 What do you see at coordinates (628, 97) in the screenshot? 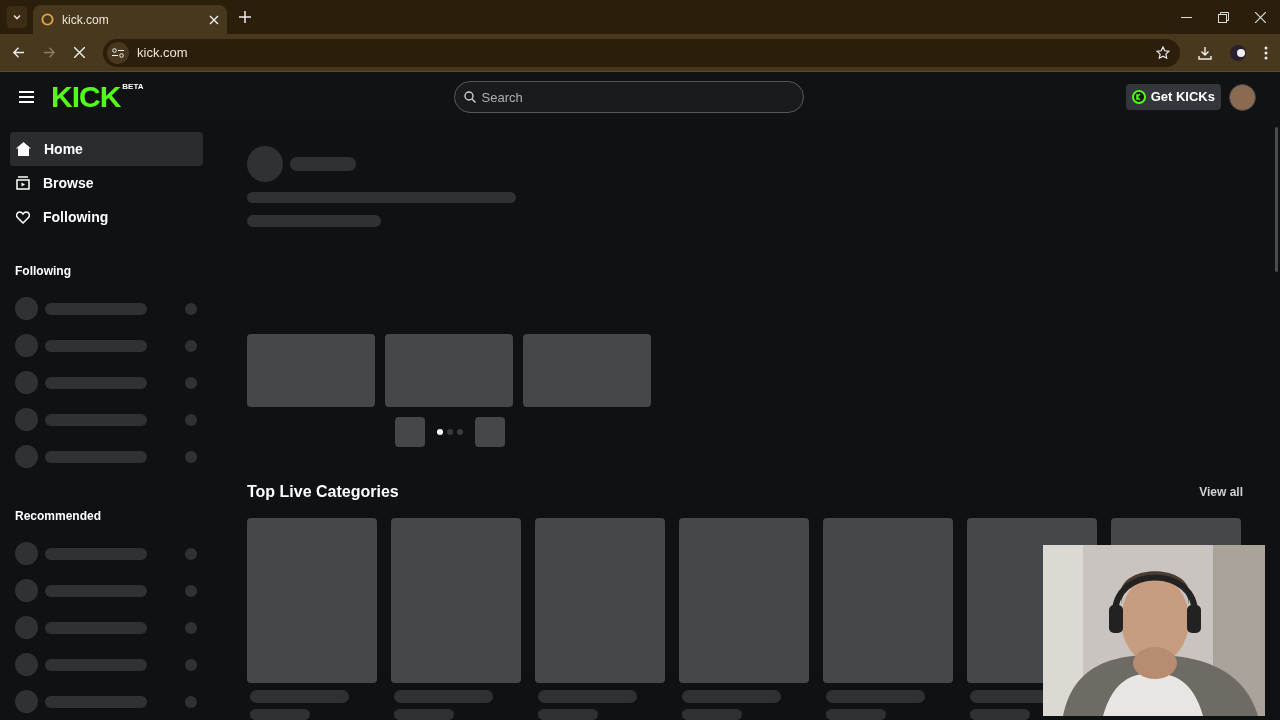
I see `search-field: Search` at bounding box center [628, 97].